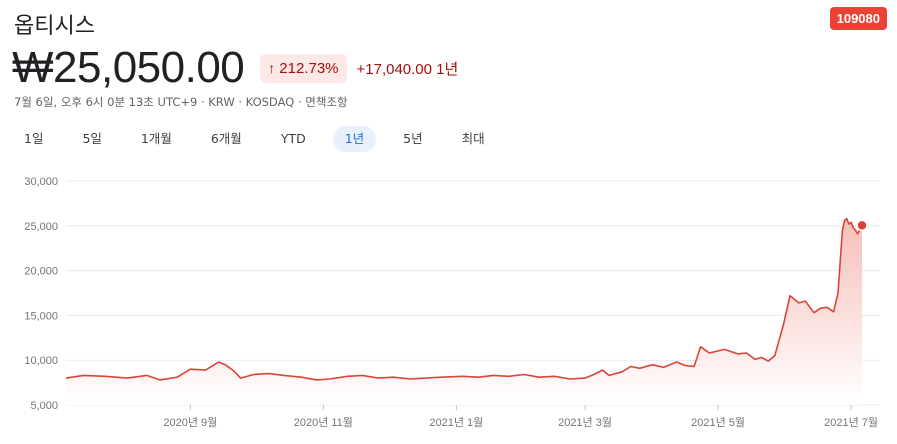 The height and width of the screenshot is (444, 897). Describe the element at coordinates (309, 68) in the screenshot. I see `percent-change-value: 212.73%` at that location.